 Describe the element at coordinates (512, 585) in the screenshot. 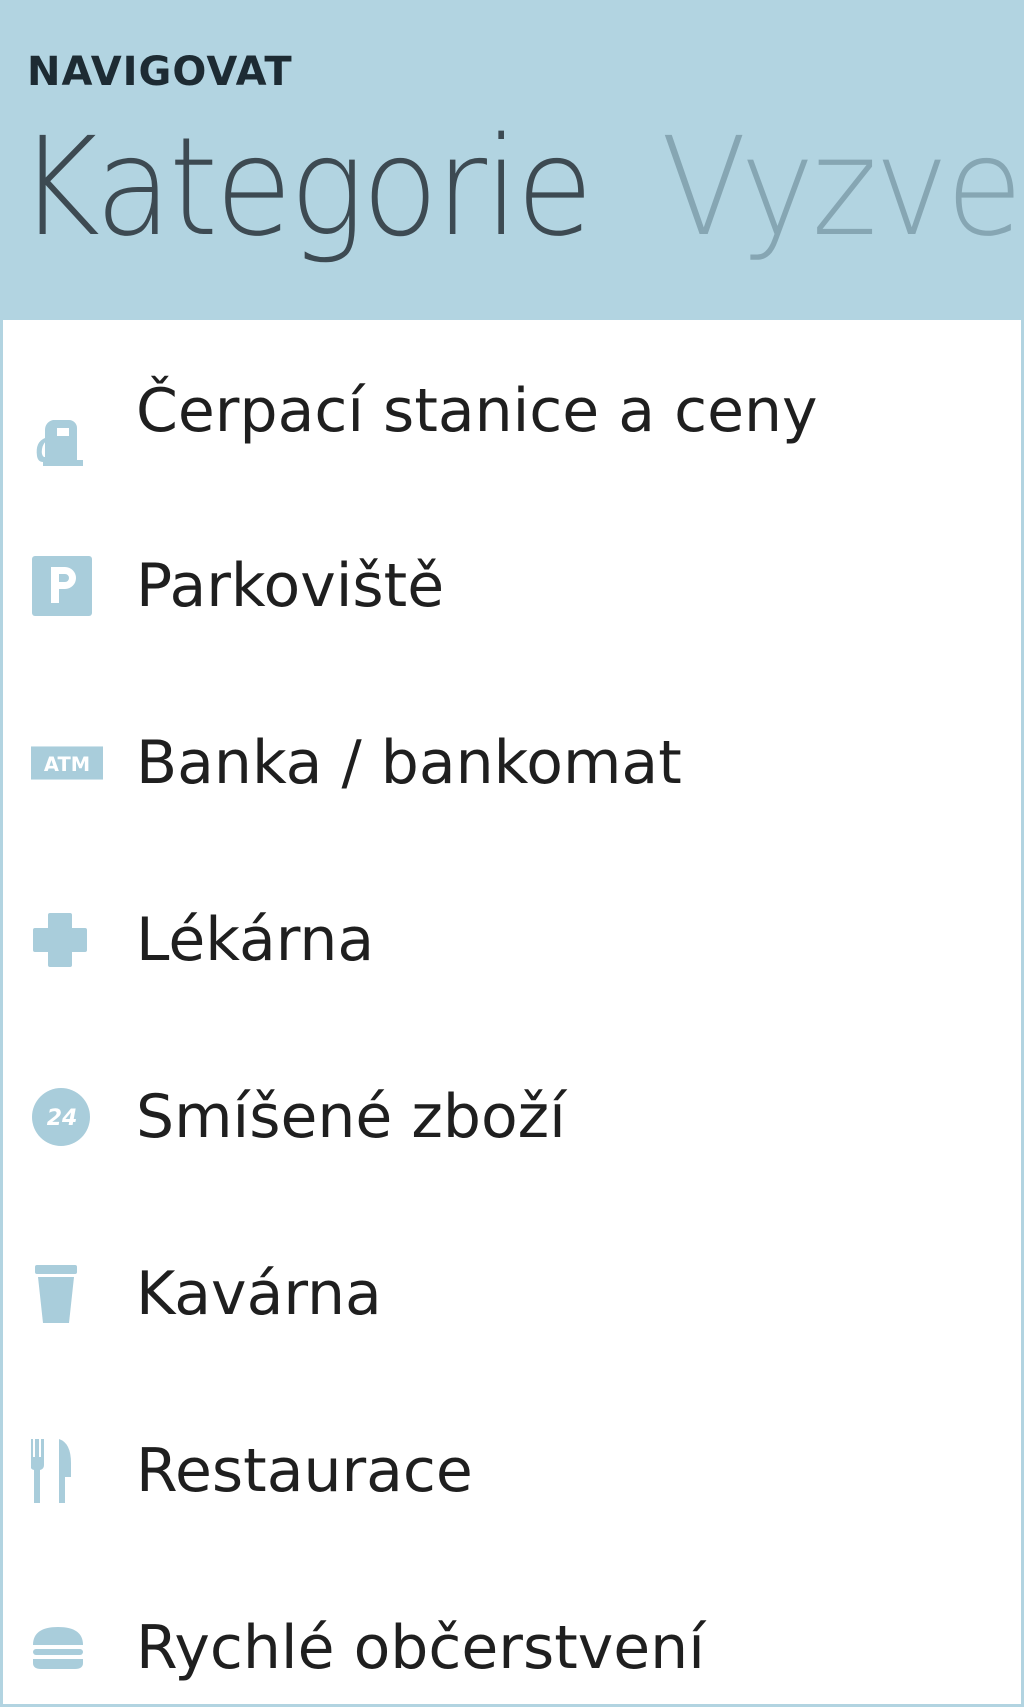

I see `category-item-parking: Parkoviště` at that location.